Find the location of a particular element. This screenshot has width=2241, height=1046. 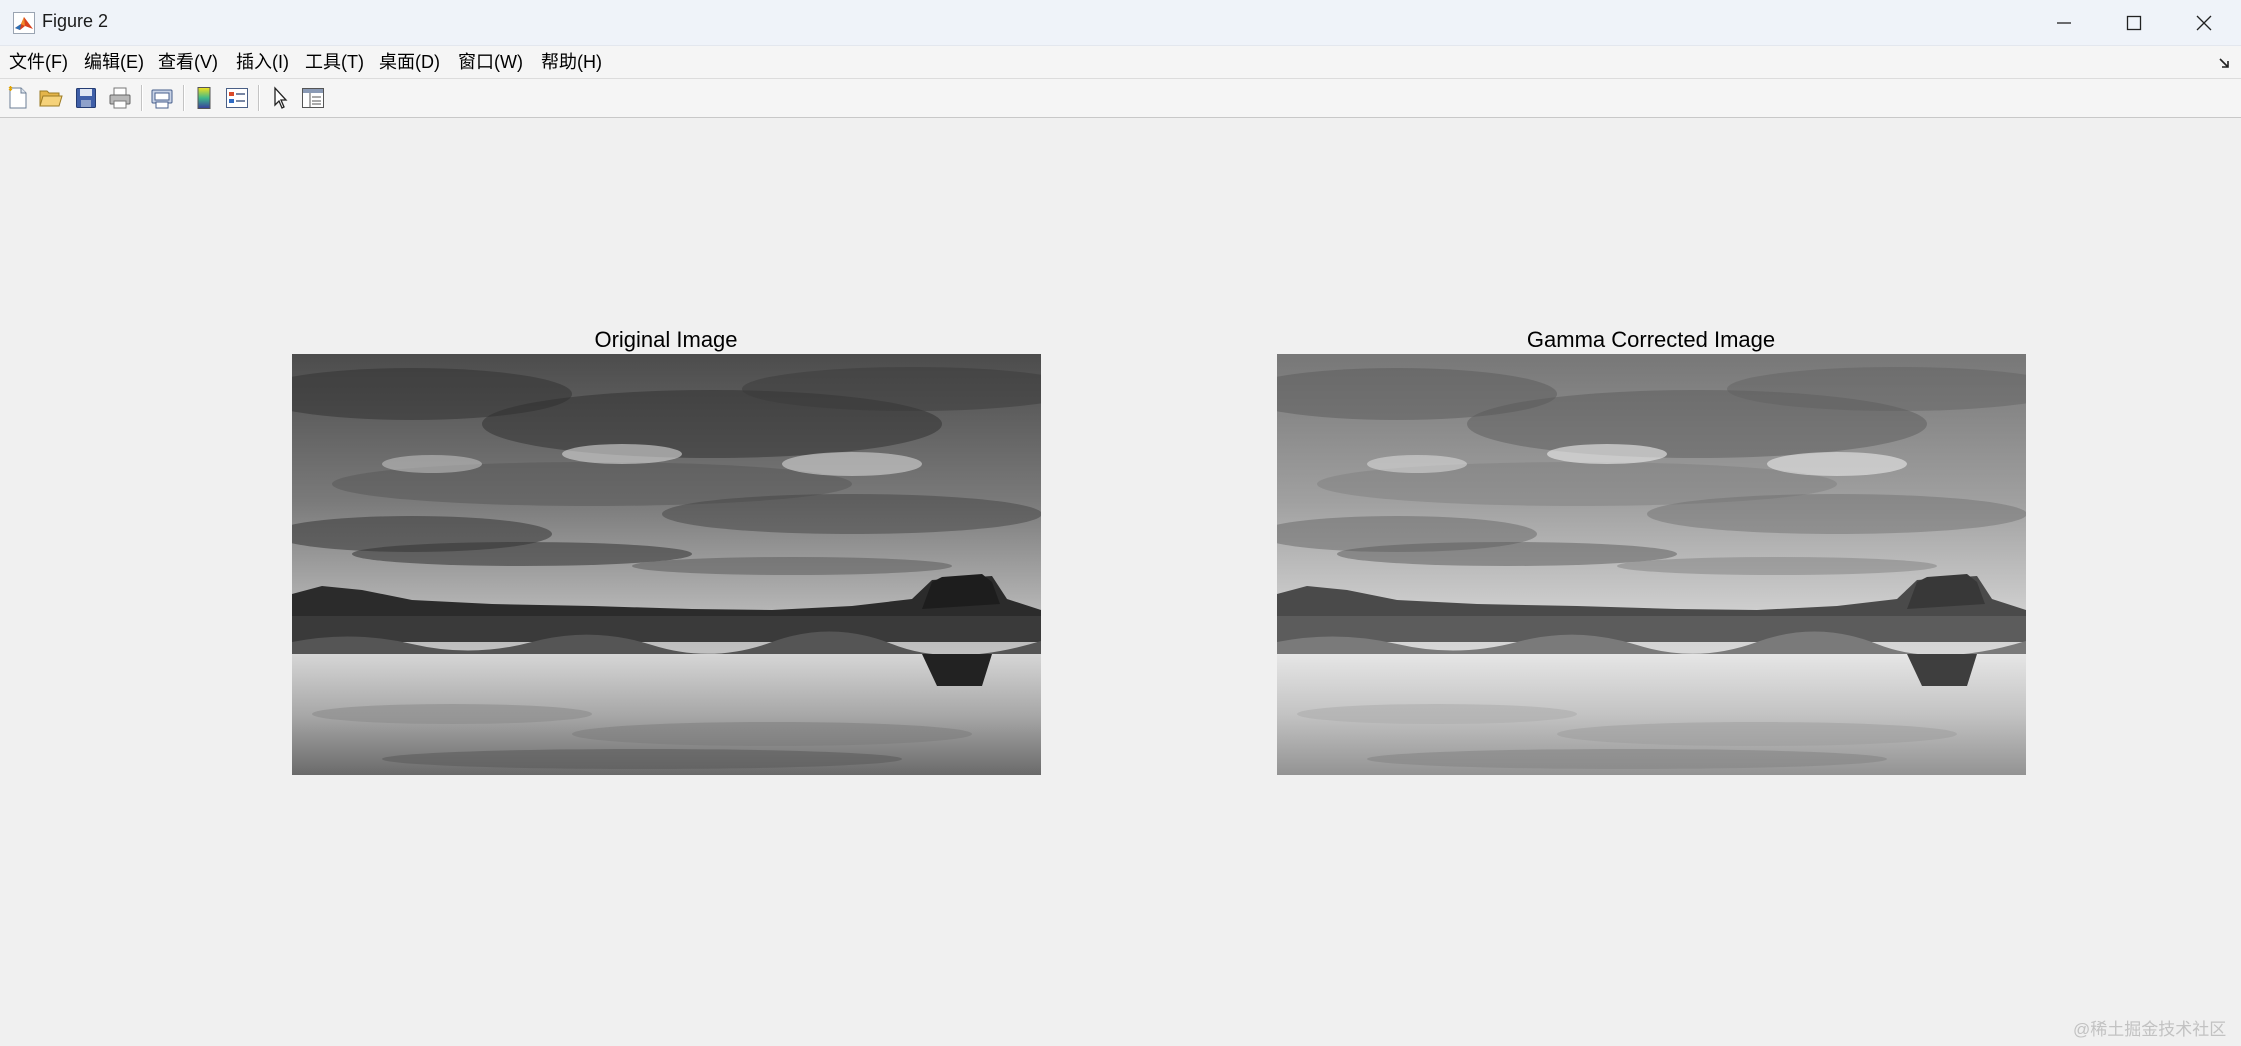

gamma-corrected-image-landscape is located at coordinates (1651, 564).